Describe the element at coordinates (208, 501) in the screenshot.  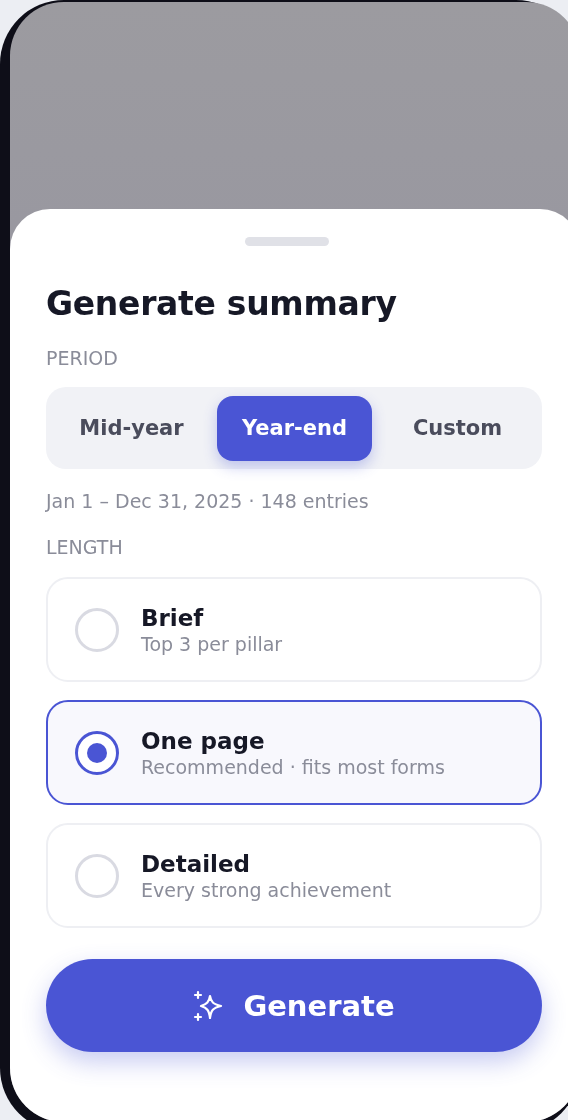
I see `period-summary: Jan 1 – Dec 31, 2025 · 148 entries` at that location.